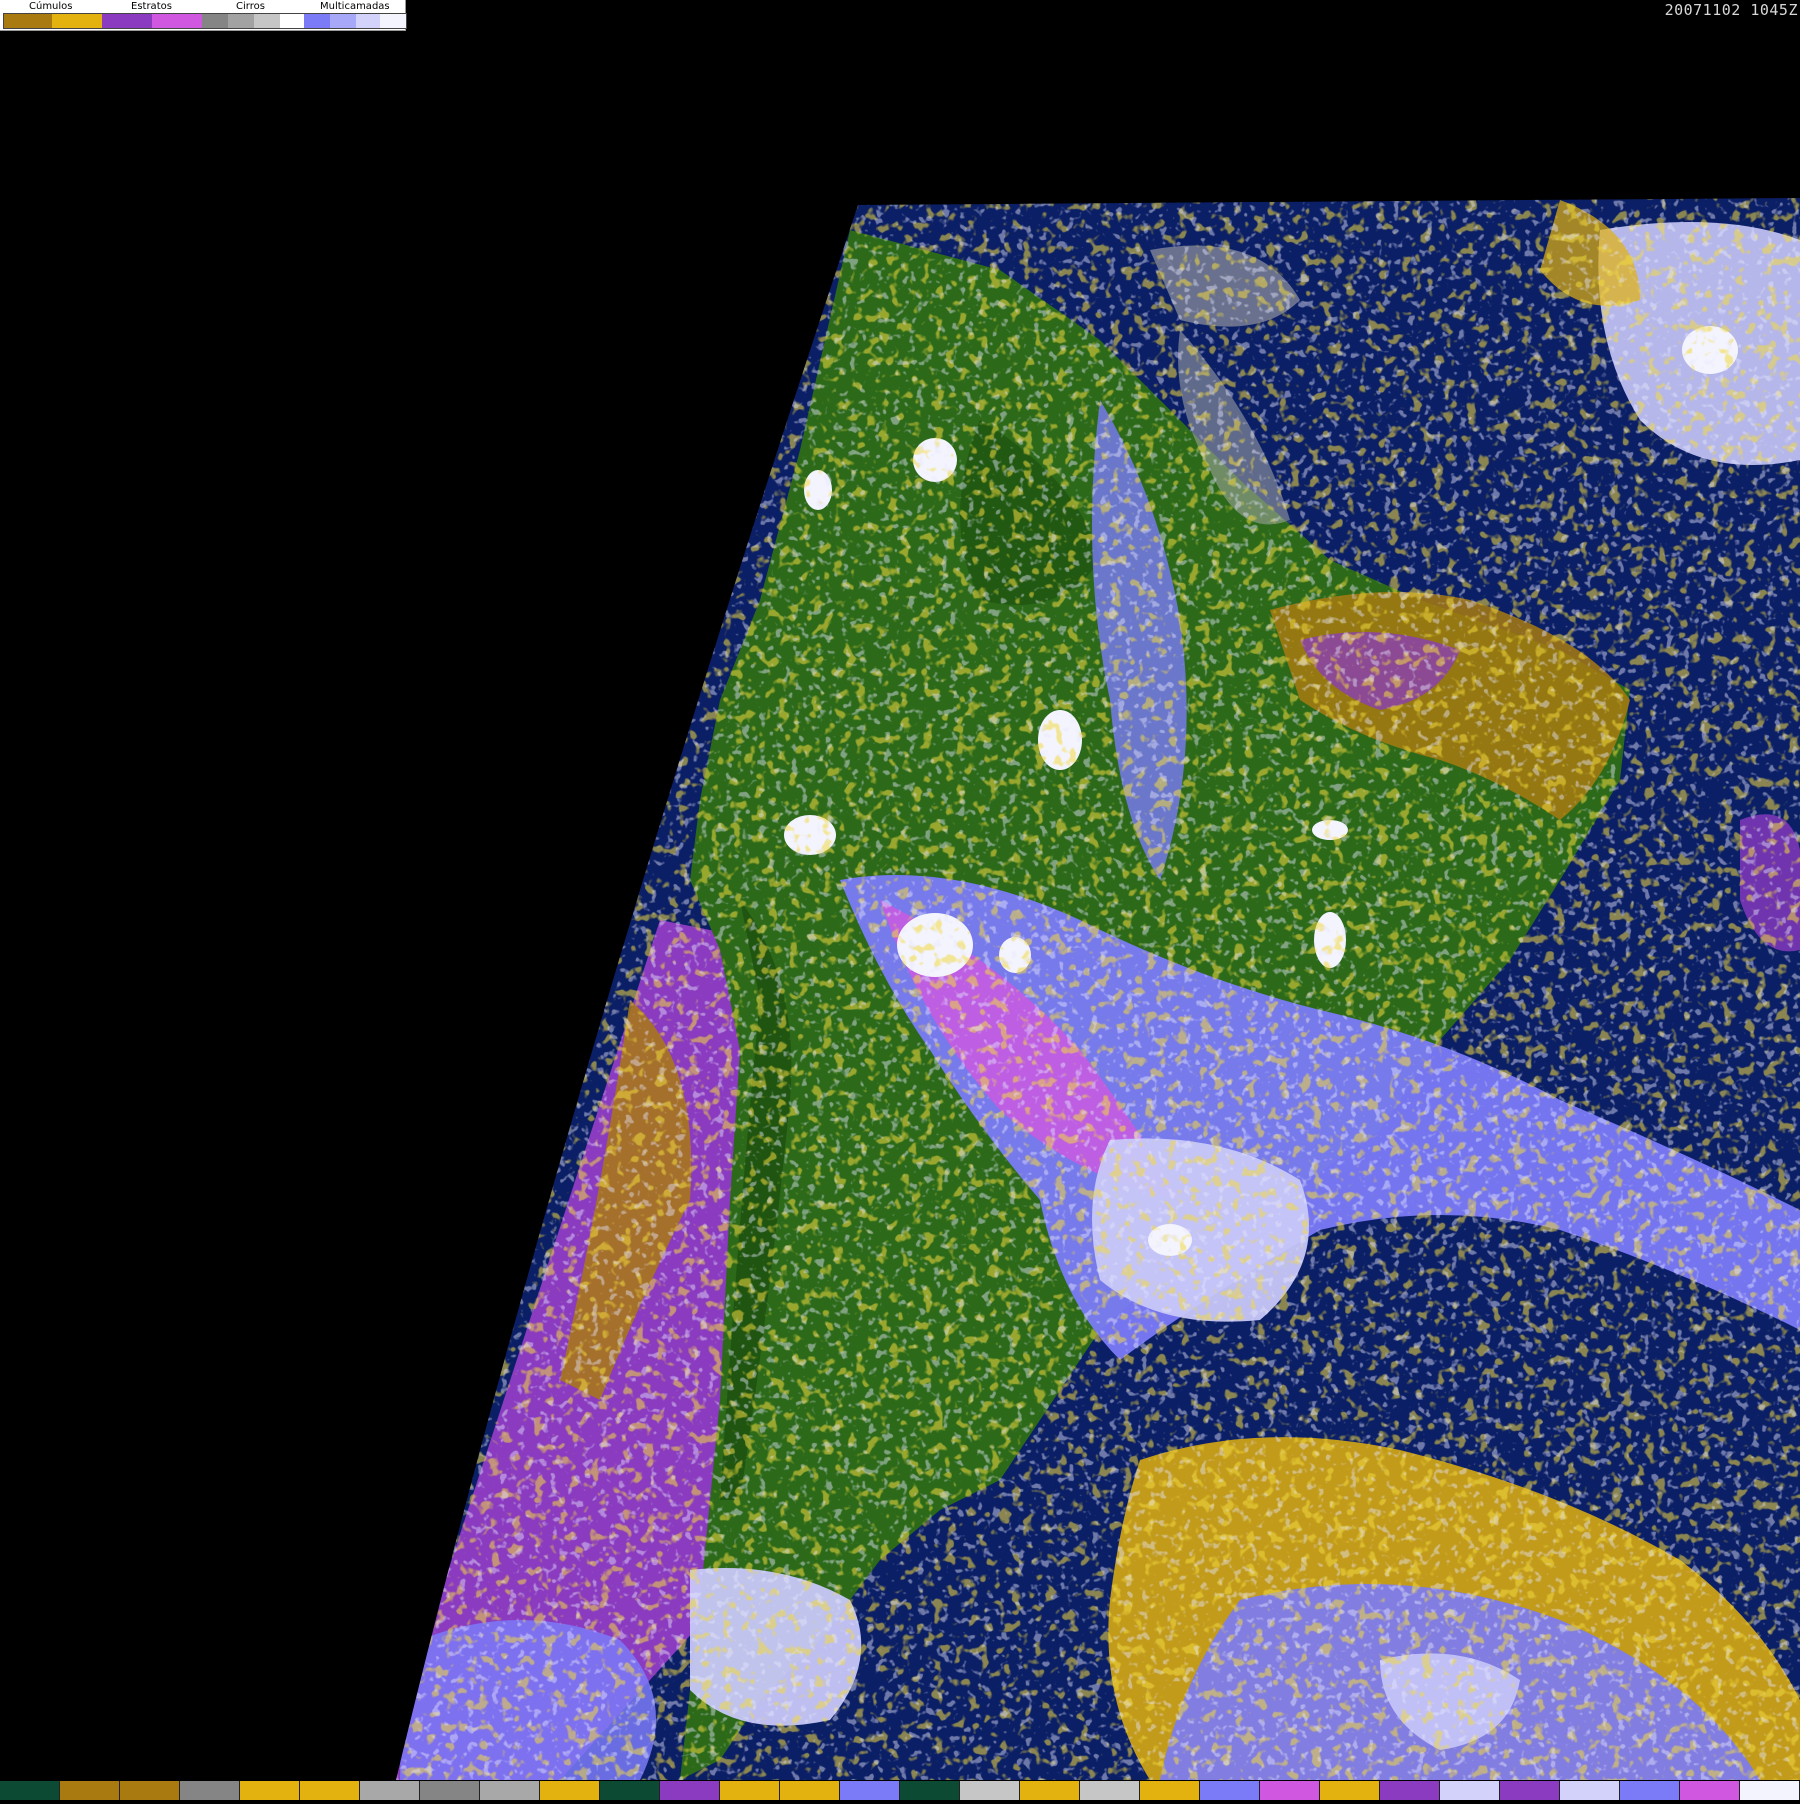 This screenshot has height=1804, width=1800. What do you see at coordinates (355, 6) in the screenshot?
I see `legend-label-multicamadas: Multicamadas` at bounding box center [355, 6].